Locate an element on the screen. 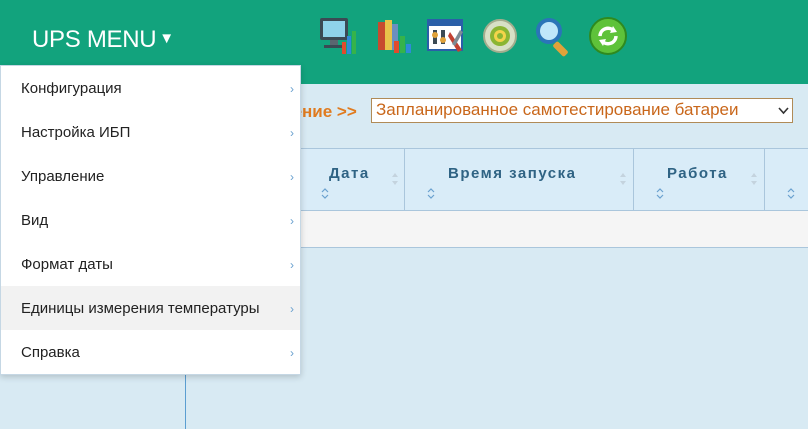 This screenshot has width=808, height=429. menu-item-temperature-units: Единицы измерения температуры › is located at coordinates (150, 308).